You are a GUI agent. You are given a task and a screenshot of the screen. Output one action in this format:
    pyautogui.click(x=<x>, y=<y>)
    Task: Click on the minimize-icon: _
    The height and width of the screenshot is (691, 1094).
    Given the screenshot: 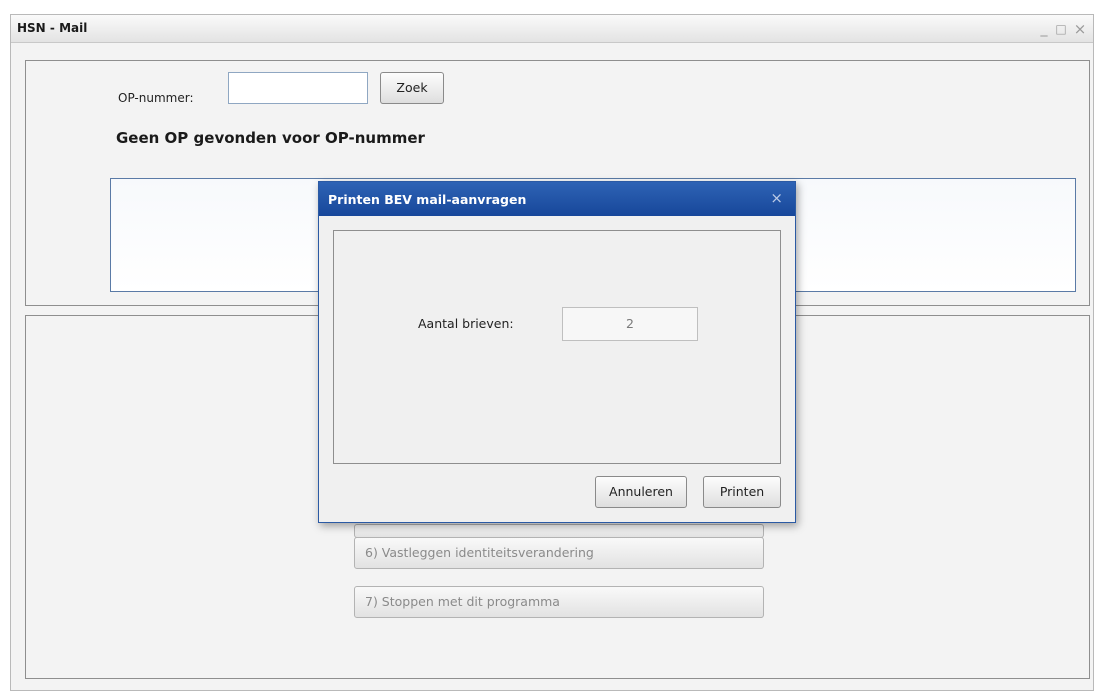 What is the action you would take?
    pyautogui.click(x=1044, y=29)
    